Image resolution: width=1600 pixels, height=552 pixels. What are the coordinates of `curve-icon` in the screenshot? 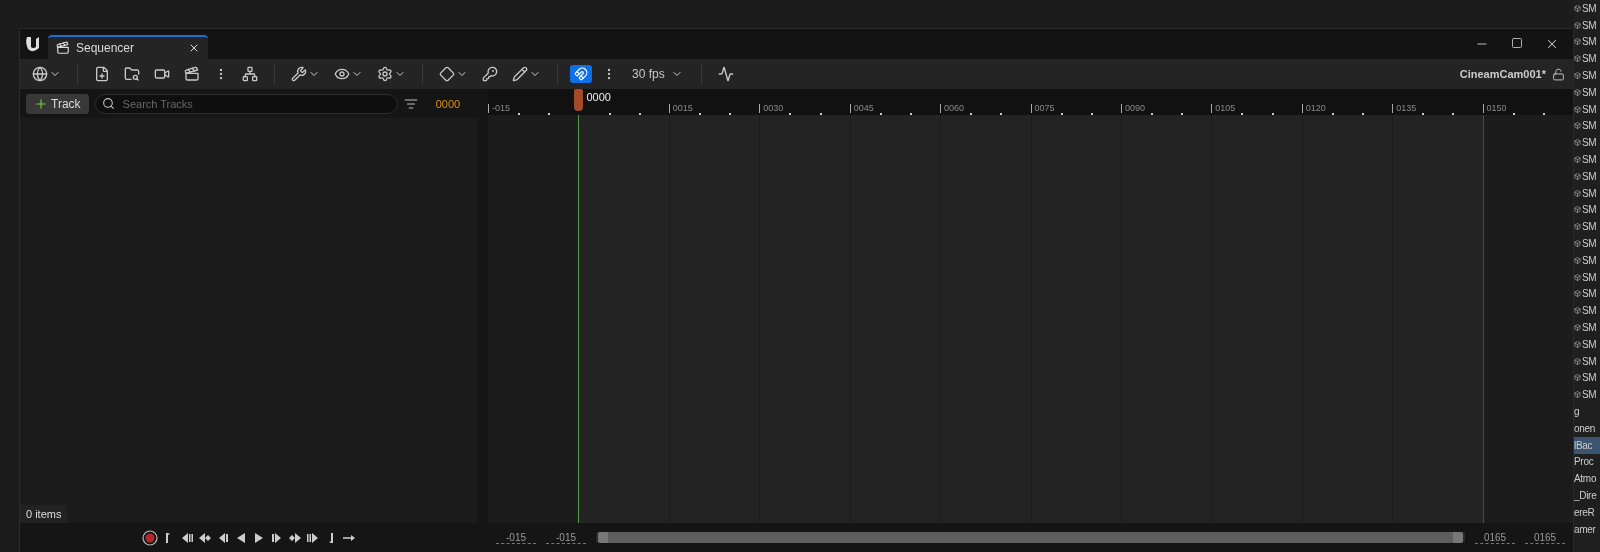 It's located at (725, 74).